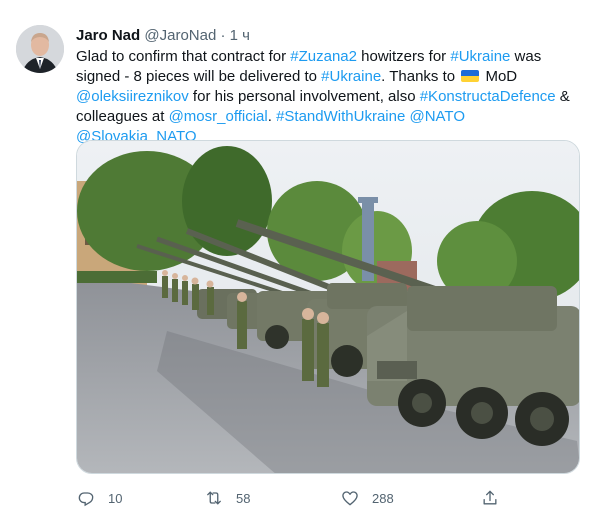 The image size is (601, 515). What do you see at coordinates (340, 116) in the screenshot?
I see `hashtag-link: #StandWithUkraine` at bounding box center [340, 116].